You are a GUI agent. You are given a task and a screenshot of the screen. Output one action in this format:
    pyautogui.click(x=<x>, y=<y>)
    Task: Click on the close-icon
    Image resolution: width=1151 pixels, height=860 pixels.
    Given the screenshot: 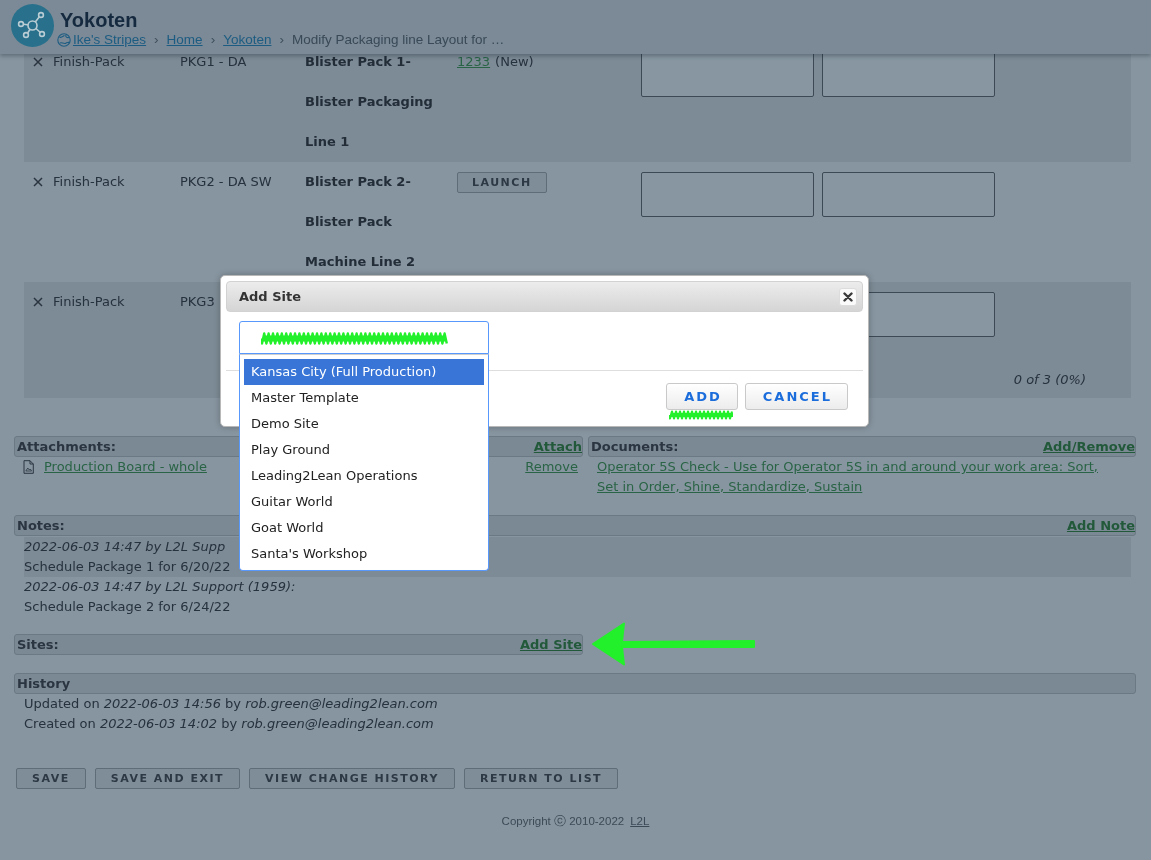 What is the action you would take?
    pyautogui.click(x=848, y=296)
    